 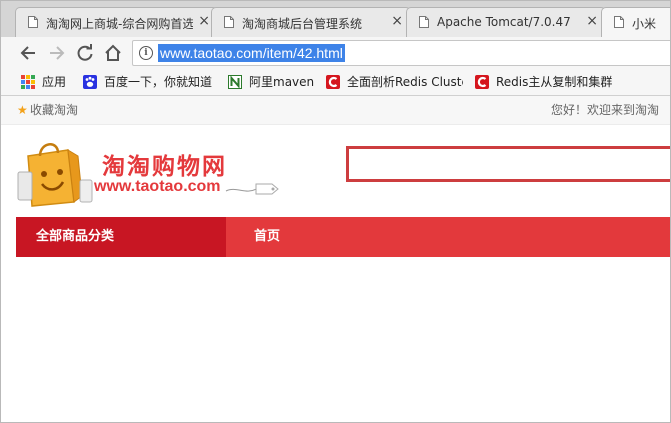 I want to click on tab-tomcat: Apache Tomcat/7.0.47 ×, so click(x=506, y=22).